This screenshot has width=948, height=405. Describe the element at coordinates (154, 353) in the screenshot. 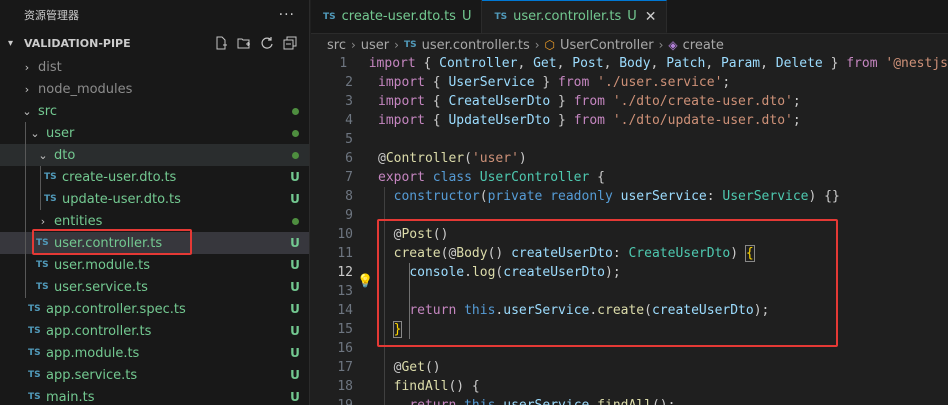

I see `tree-item-app-module: TS app.module.ts U` at that location.